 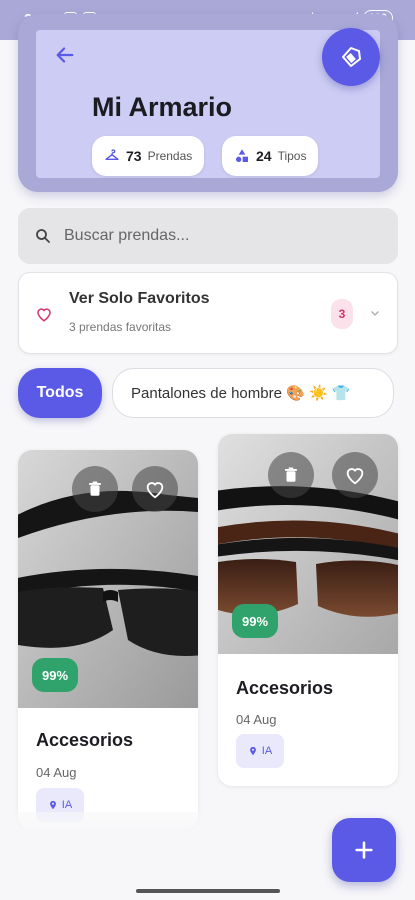 I want to click on tag-icon, so click(x=351, y=57).